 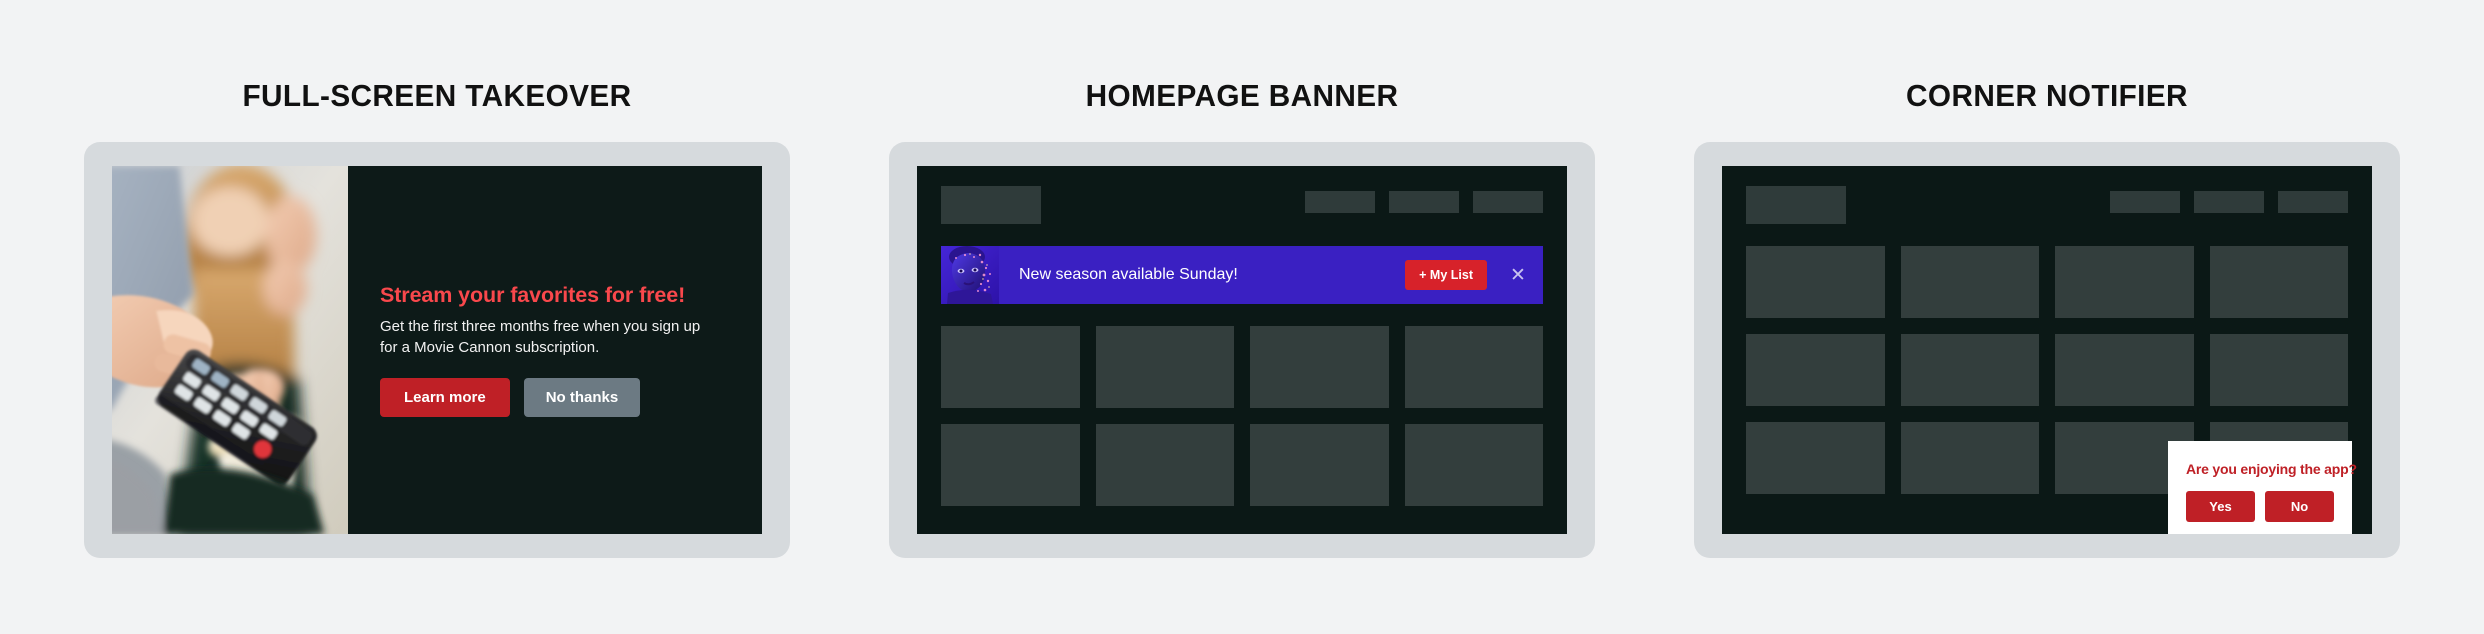 What do you see at coordinates (2047, 95) in the screenshot?
I see `panel-title-notifier: CORNER NOTIFIER` at bounding box center [2047, 95].